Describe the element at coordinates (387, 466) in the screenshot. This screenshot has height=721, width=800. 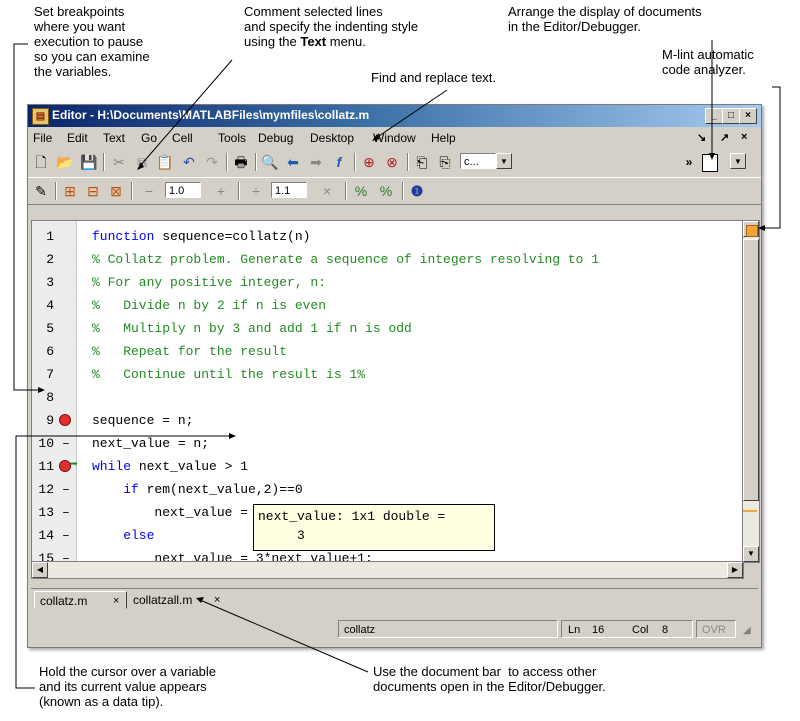
I see `code-line: 11 ➡ while next_value > 1` at that location.